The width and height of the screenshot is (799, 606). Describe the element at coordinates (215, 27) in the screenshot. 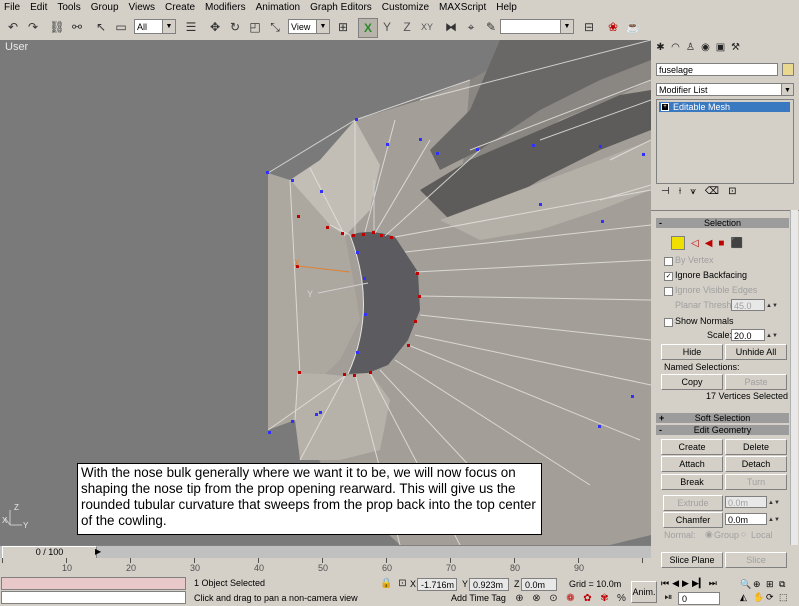

I see `move-icon: ✥` at that location.